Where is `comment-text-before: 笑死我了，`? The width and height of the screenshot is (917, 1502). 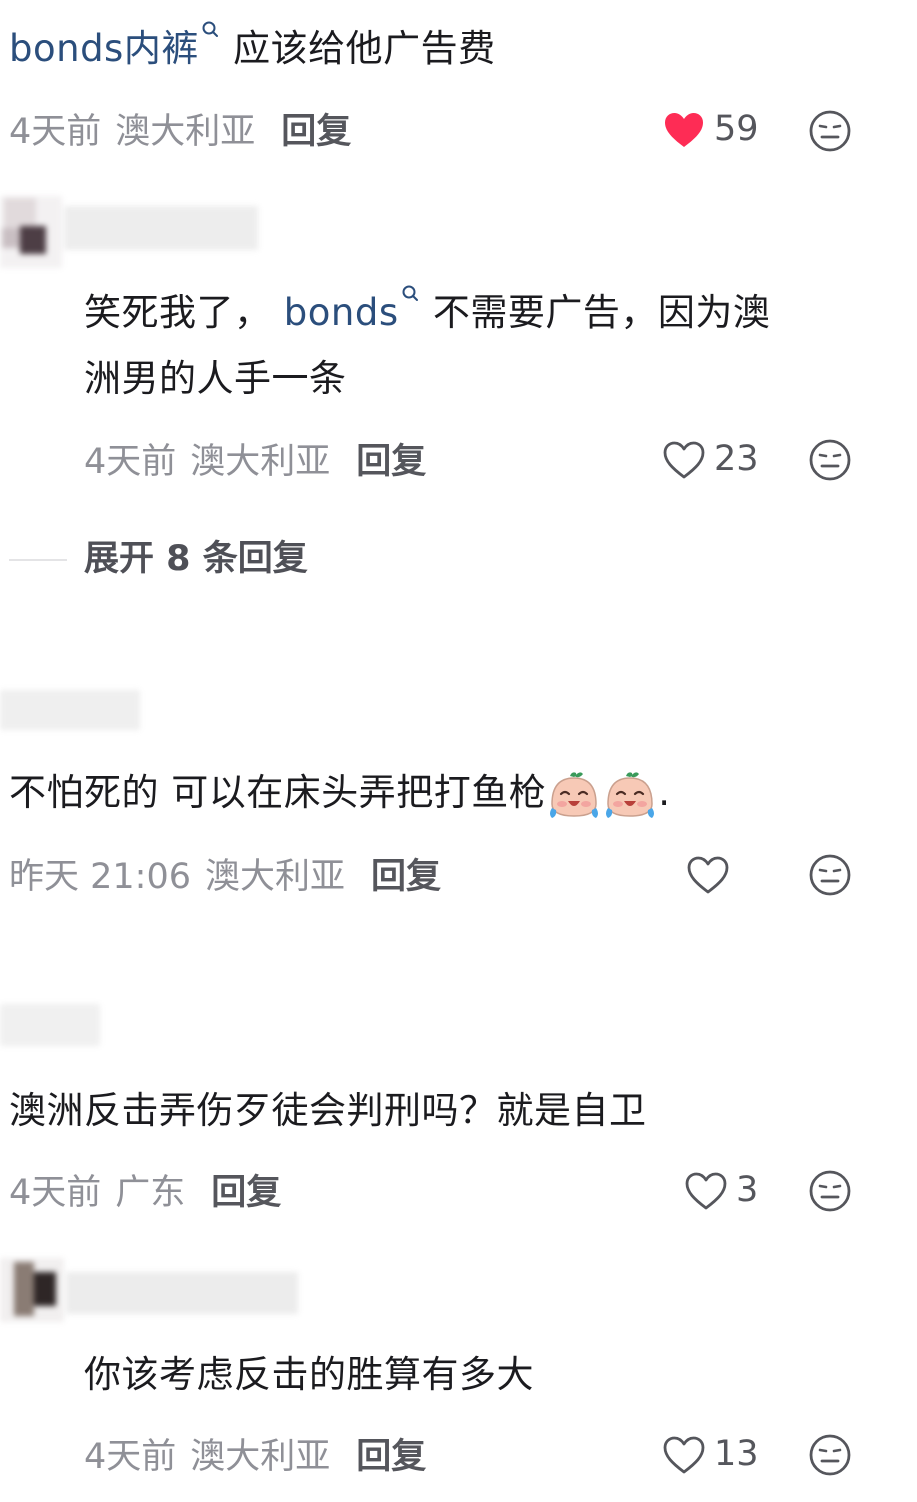
comment-text-before: 笑死我了， is located at coordinates (178, 312).